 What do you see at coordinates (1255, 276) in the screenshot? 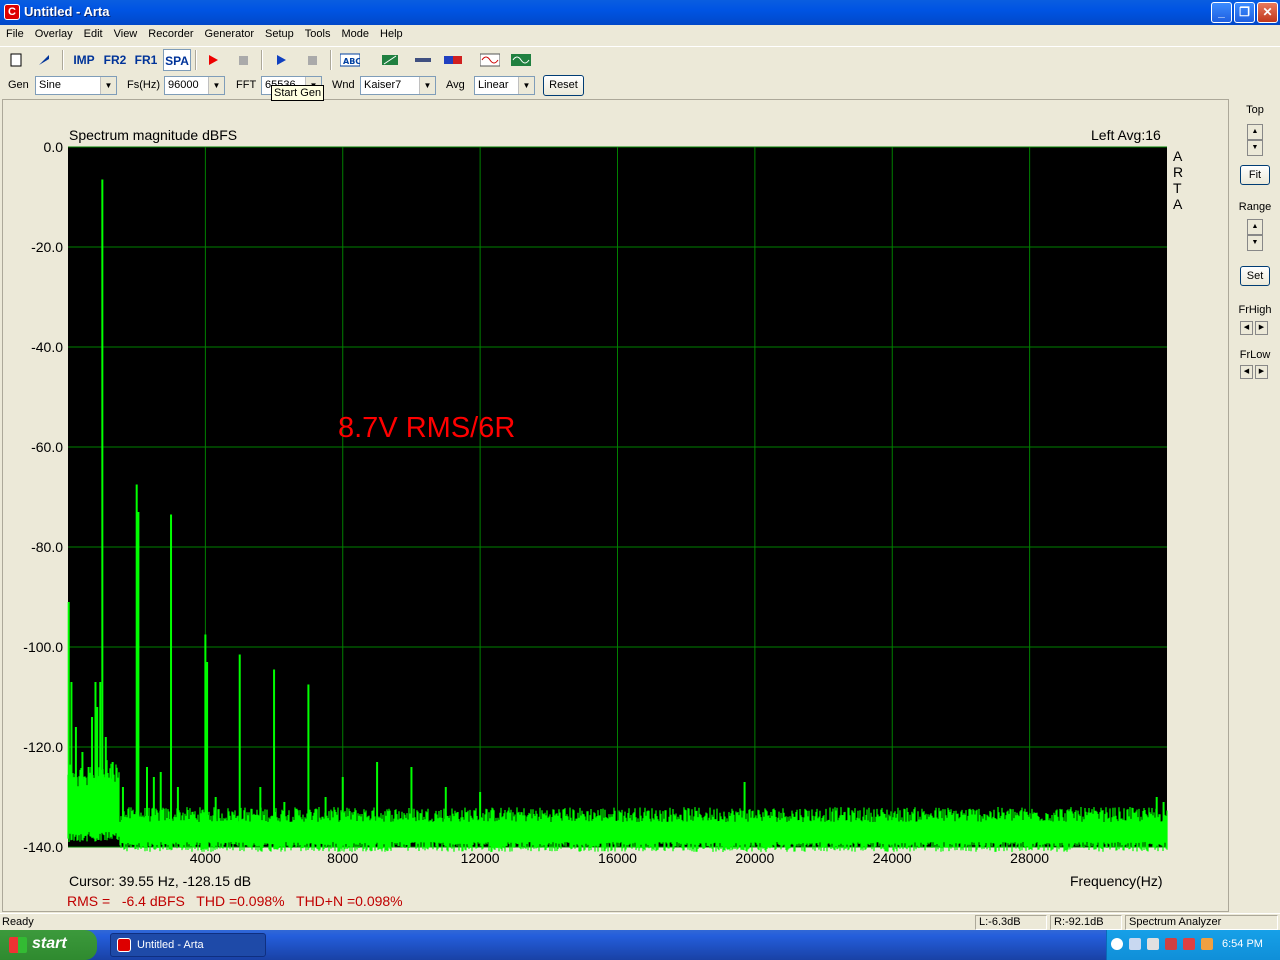
I see `set-button: Set` at bounding box center [1255, 276].